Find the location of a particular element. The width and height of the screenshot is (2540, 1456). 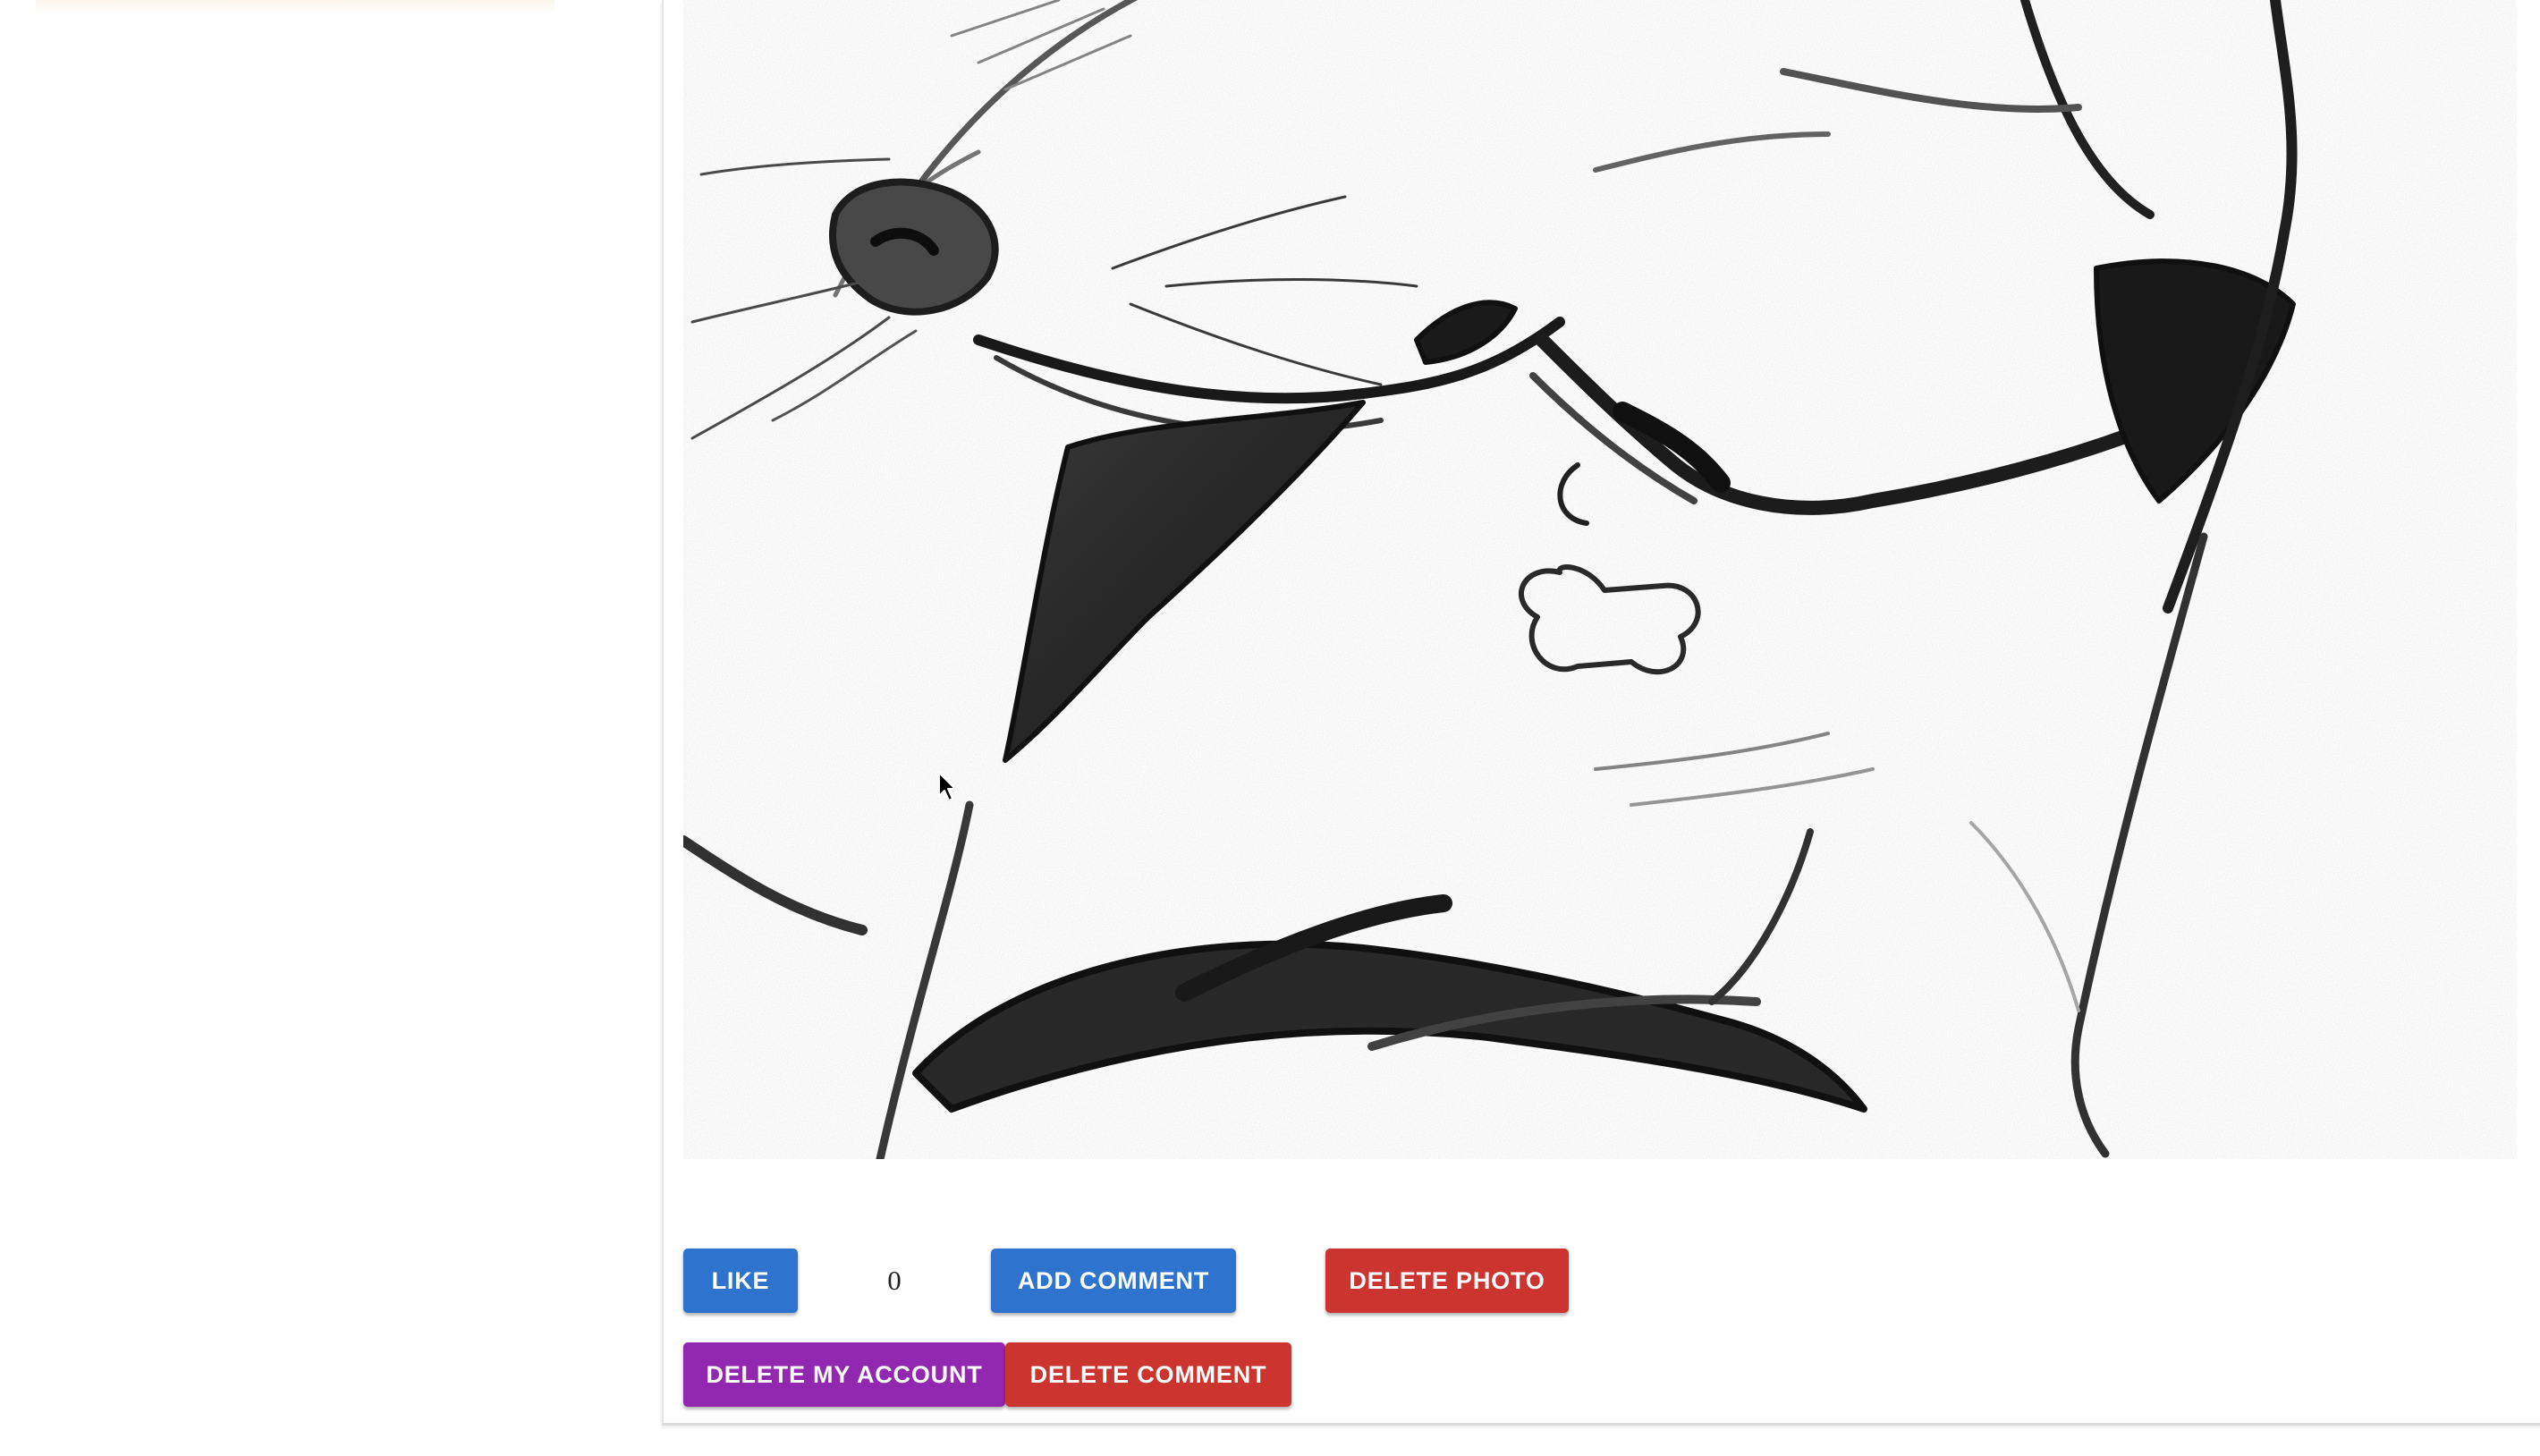

delete-comment-button: Delete Comment is located at coordinates (1148, 1374).